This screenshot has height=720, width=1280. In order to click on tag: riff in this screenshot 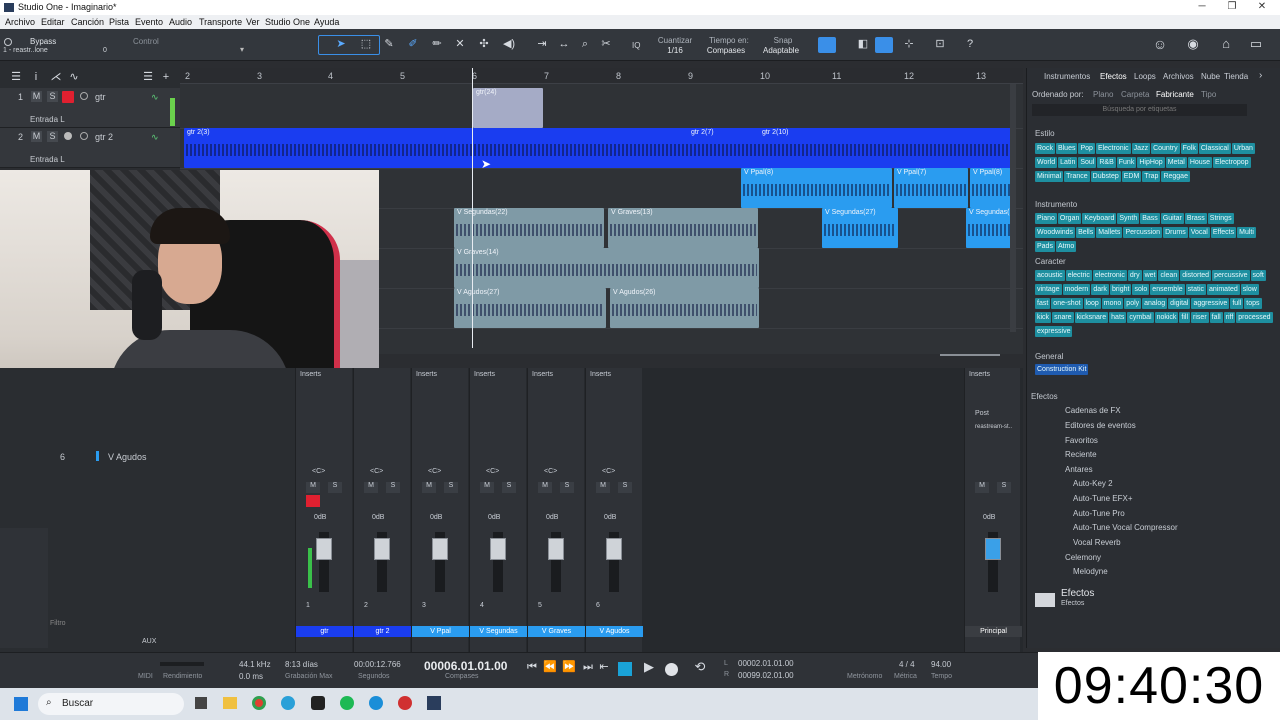, I will do `click(1229, 317)`.